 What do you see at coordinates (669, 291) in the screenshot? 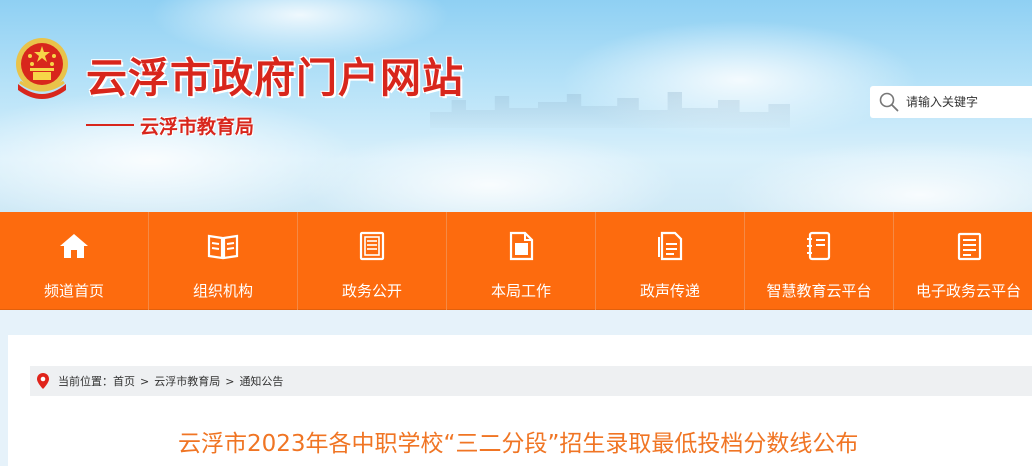
I see `nav-label: 政声传递` at bounding box center [669, 291].